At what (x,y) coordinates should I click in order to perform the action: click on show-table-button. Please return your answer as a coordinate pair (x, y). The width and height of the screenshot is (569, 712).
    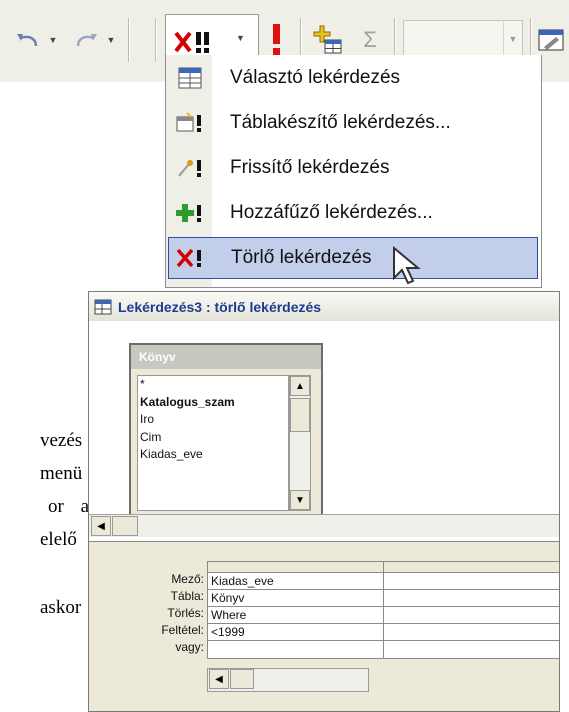
    Looking at the image, I should click on (328, 40).